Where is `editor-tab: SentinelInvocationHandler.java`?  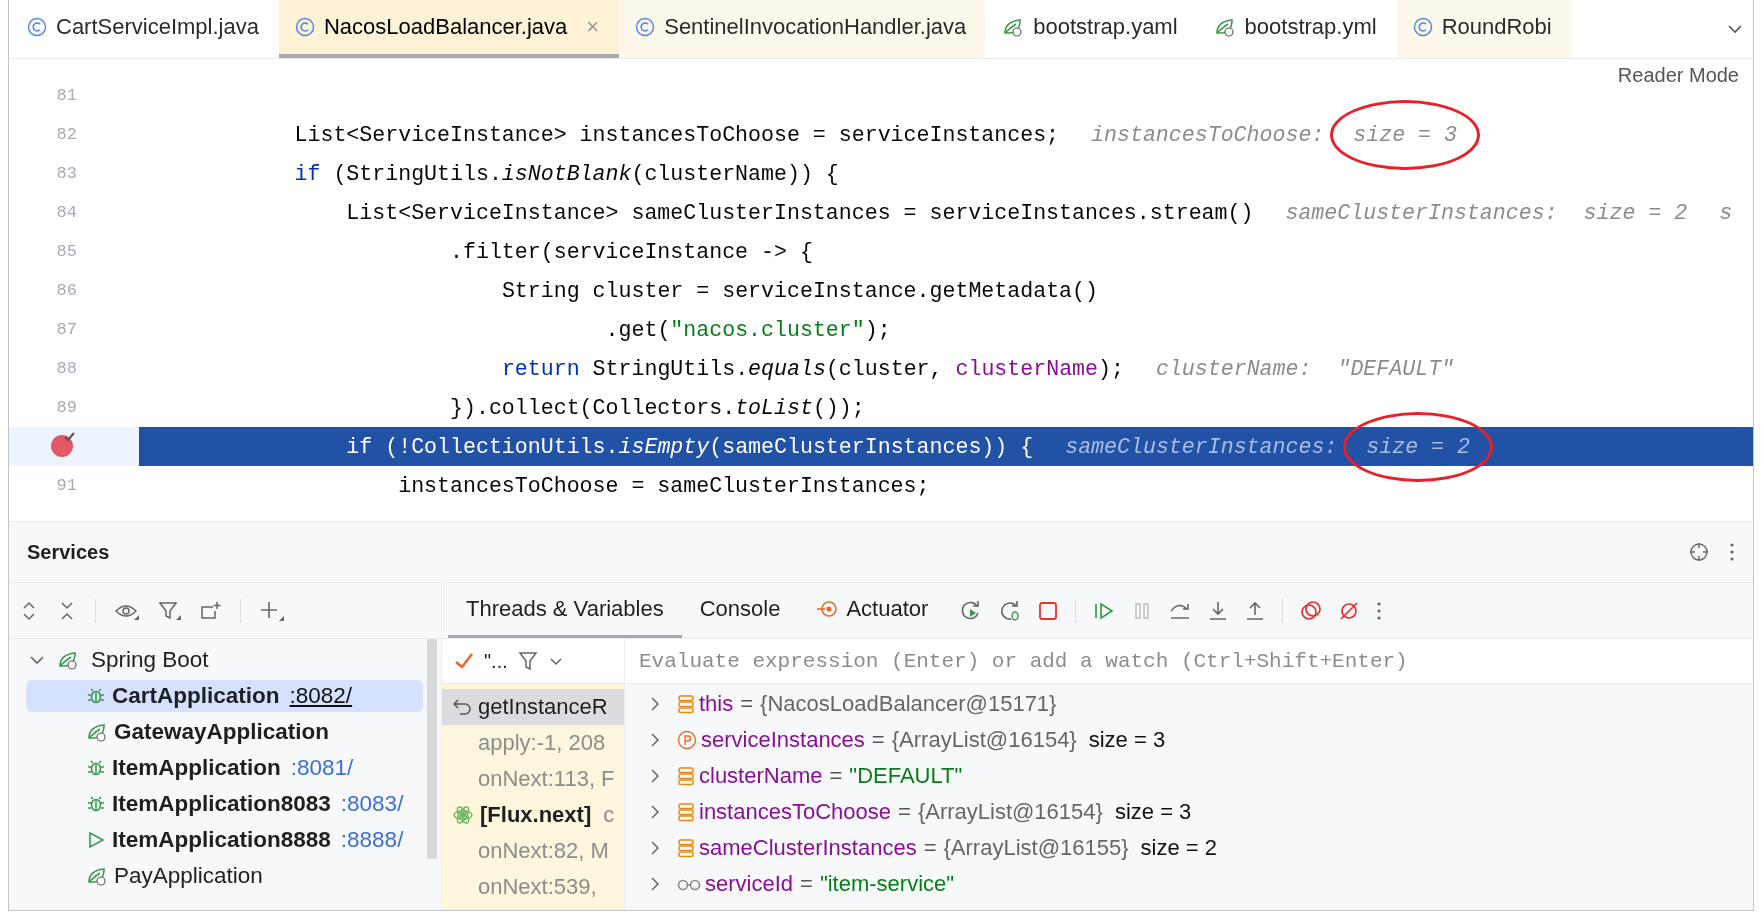 editor-tab: SentinelInvocationHandler.java is located at coordinates (803, 29).